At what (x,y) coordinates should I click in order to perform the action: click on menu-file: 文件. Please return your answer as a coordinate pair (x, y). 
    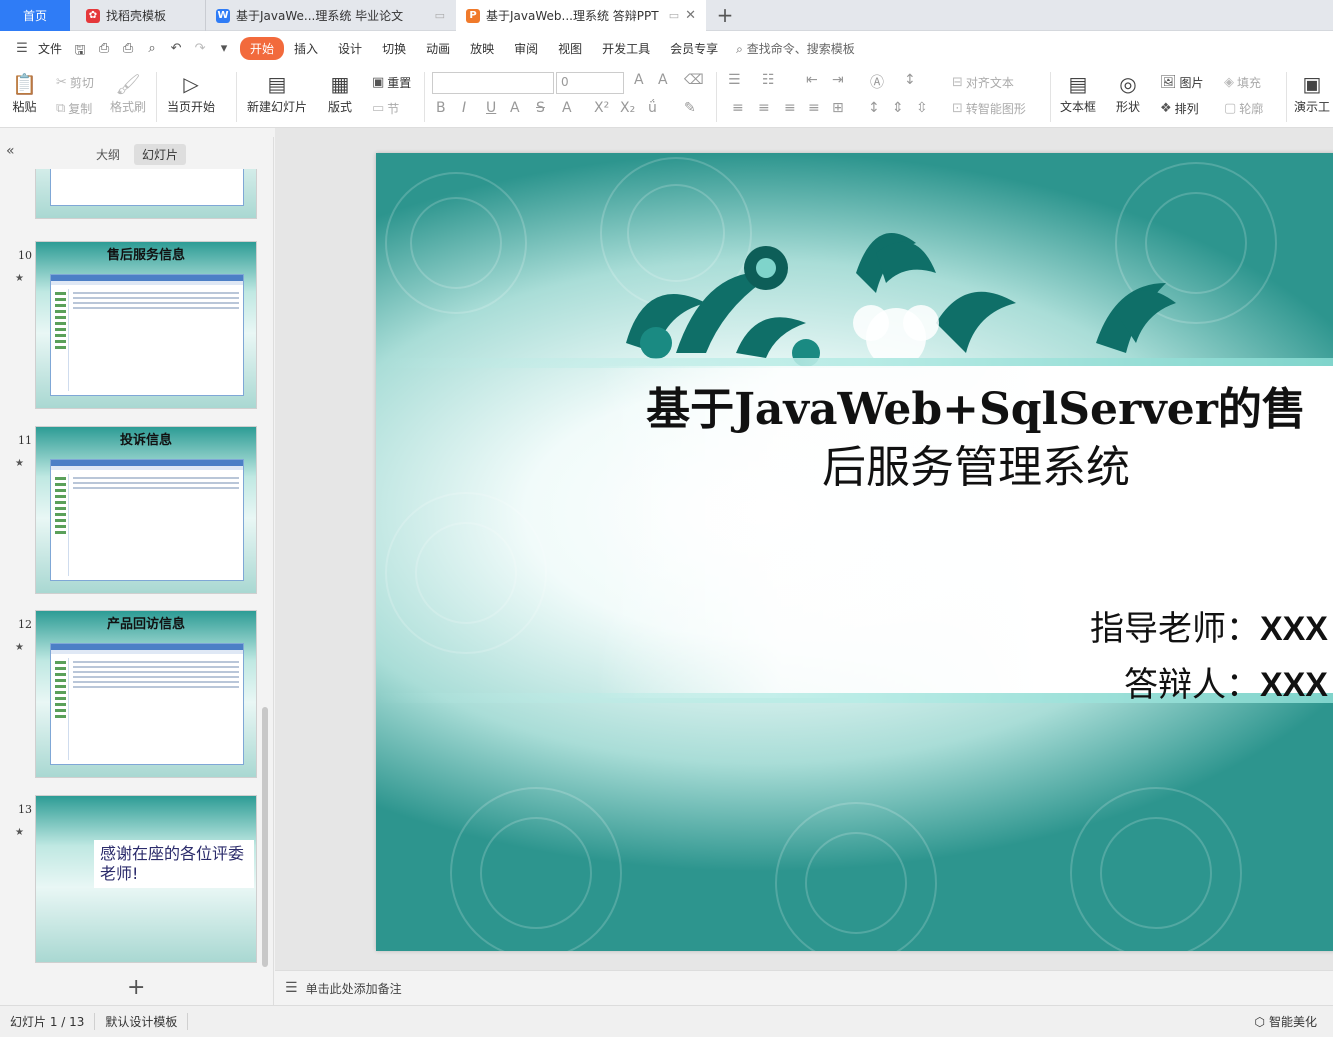
    Looking at the image, I should click on (55, 48).